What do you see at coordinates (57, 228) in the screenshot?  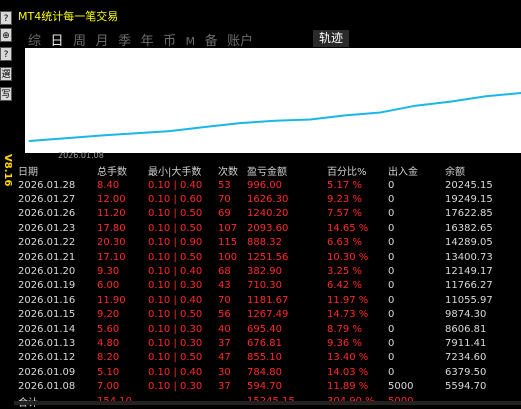 I see `cell-date: 2026.01.23` at bounding box center [57, 228].